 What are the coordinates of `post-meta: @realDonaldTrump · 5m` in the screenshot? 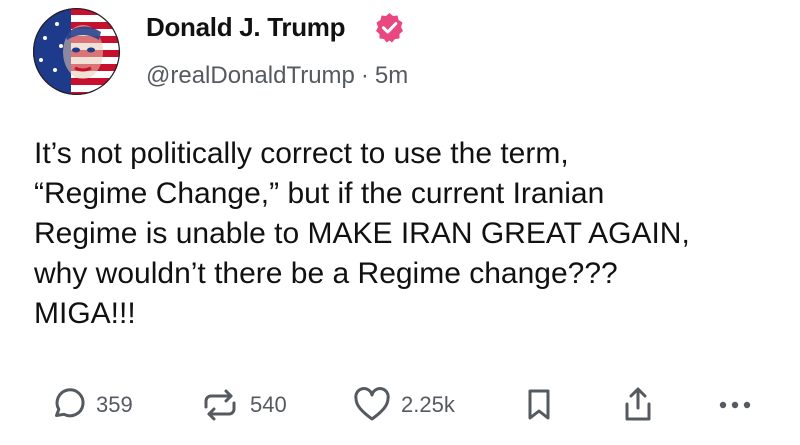 It's located at (277, 76).